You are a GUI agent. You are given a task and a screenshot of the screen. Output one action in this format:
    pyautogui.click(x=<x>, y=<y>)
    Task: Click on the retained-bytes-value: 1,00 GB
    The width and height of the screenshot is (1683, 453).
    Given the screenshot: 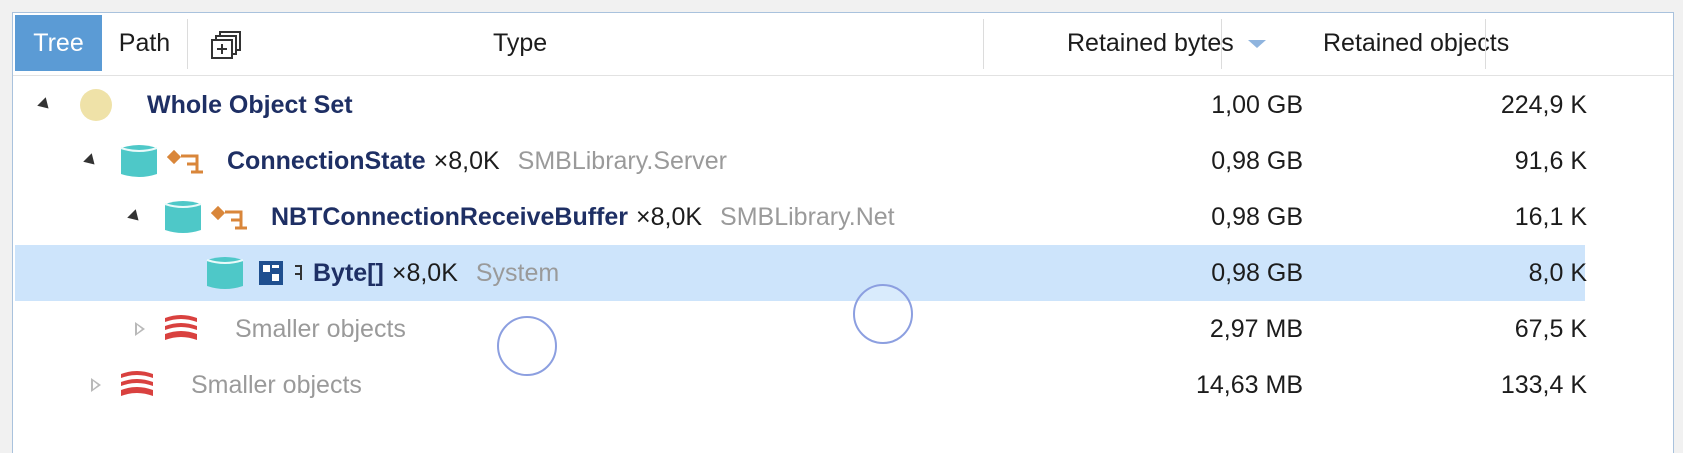 What is the action you would take?
    pyautogui.click(x=1257, y=104)
    